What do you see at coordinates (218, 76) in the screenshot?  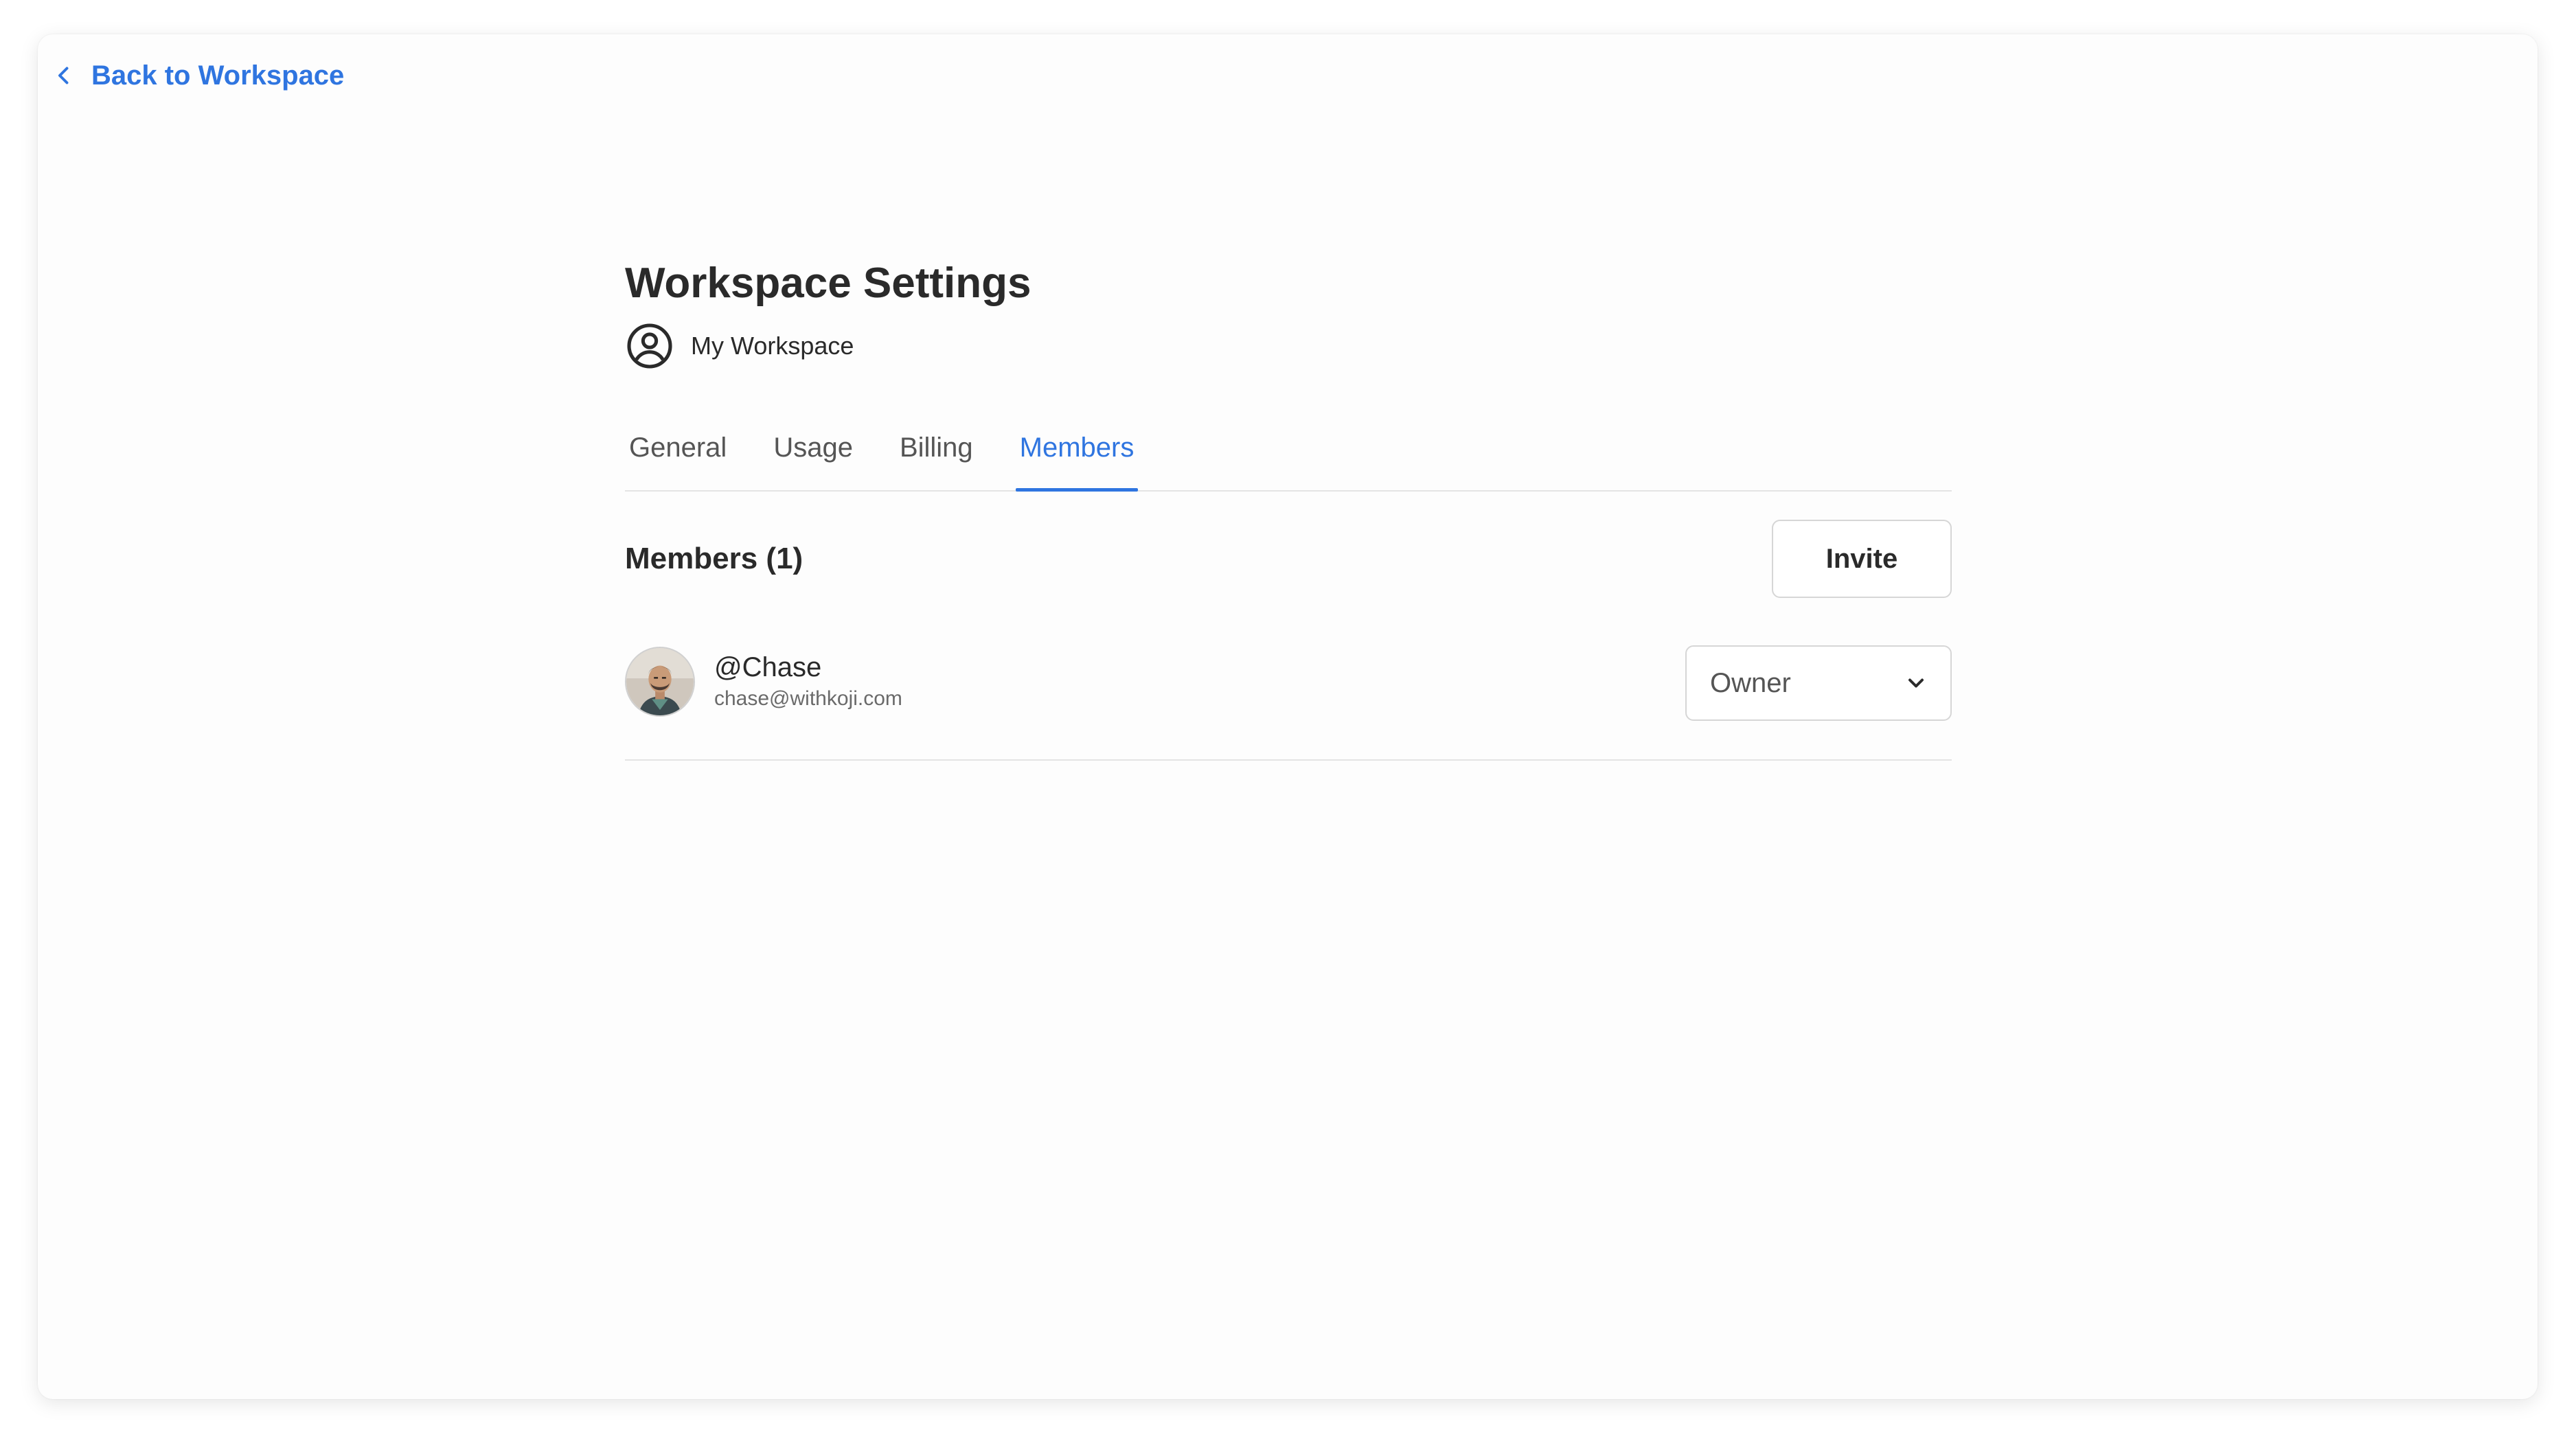 I see `back-link-label: Back to Workspace` at bounding box center [218, 76].